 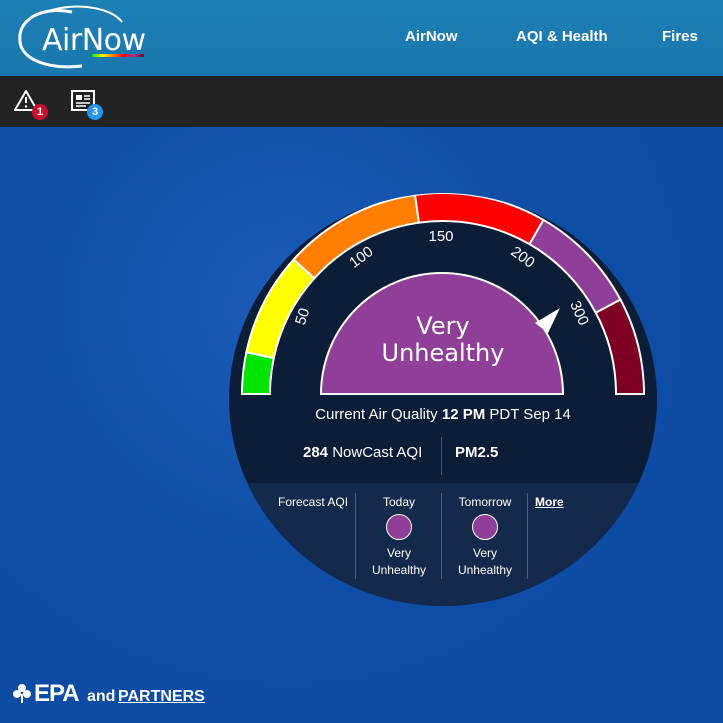 What do you see at coordinates (57, 694) in the screenshot?
I see `epa-text: EPA` at bounding box center [57, 694].